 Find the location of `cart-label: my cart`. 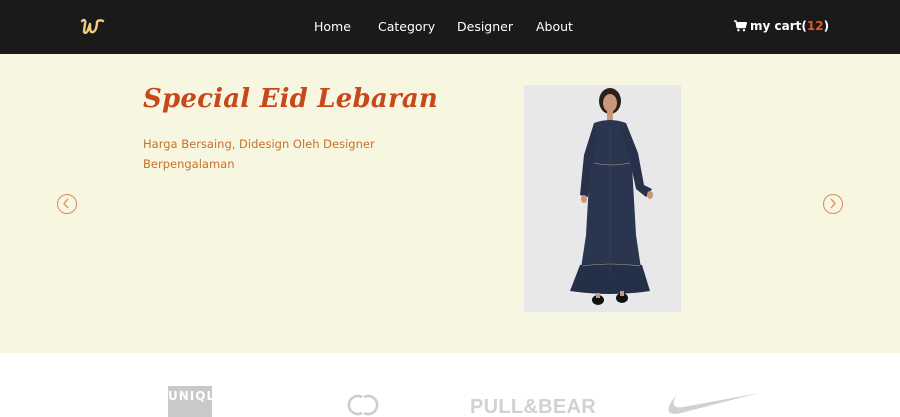

cart-label: my cart is located at coordinates (776, 26).